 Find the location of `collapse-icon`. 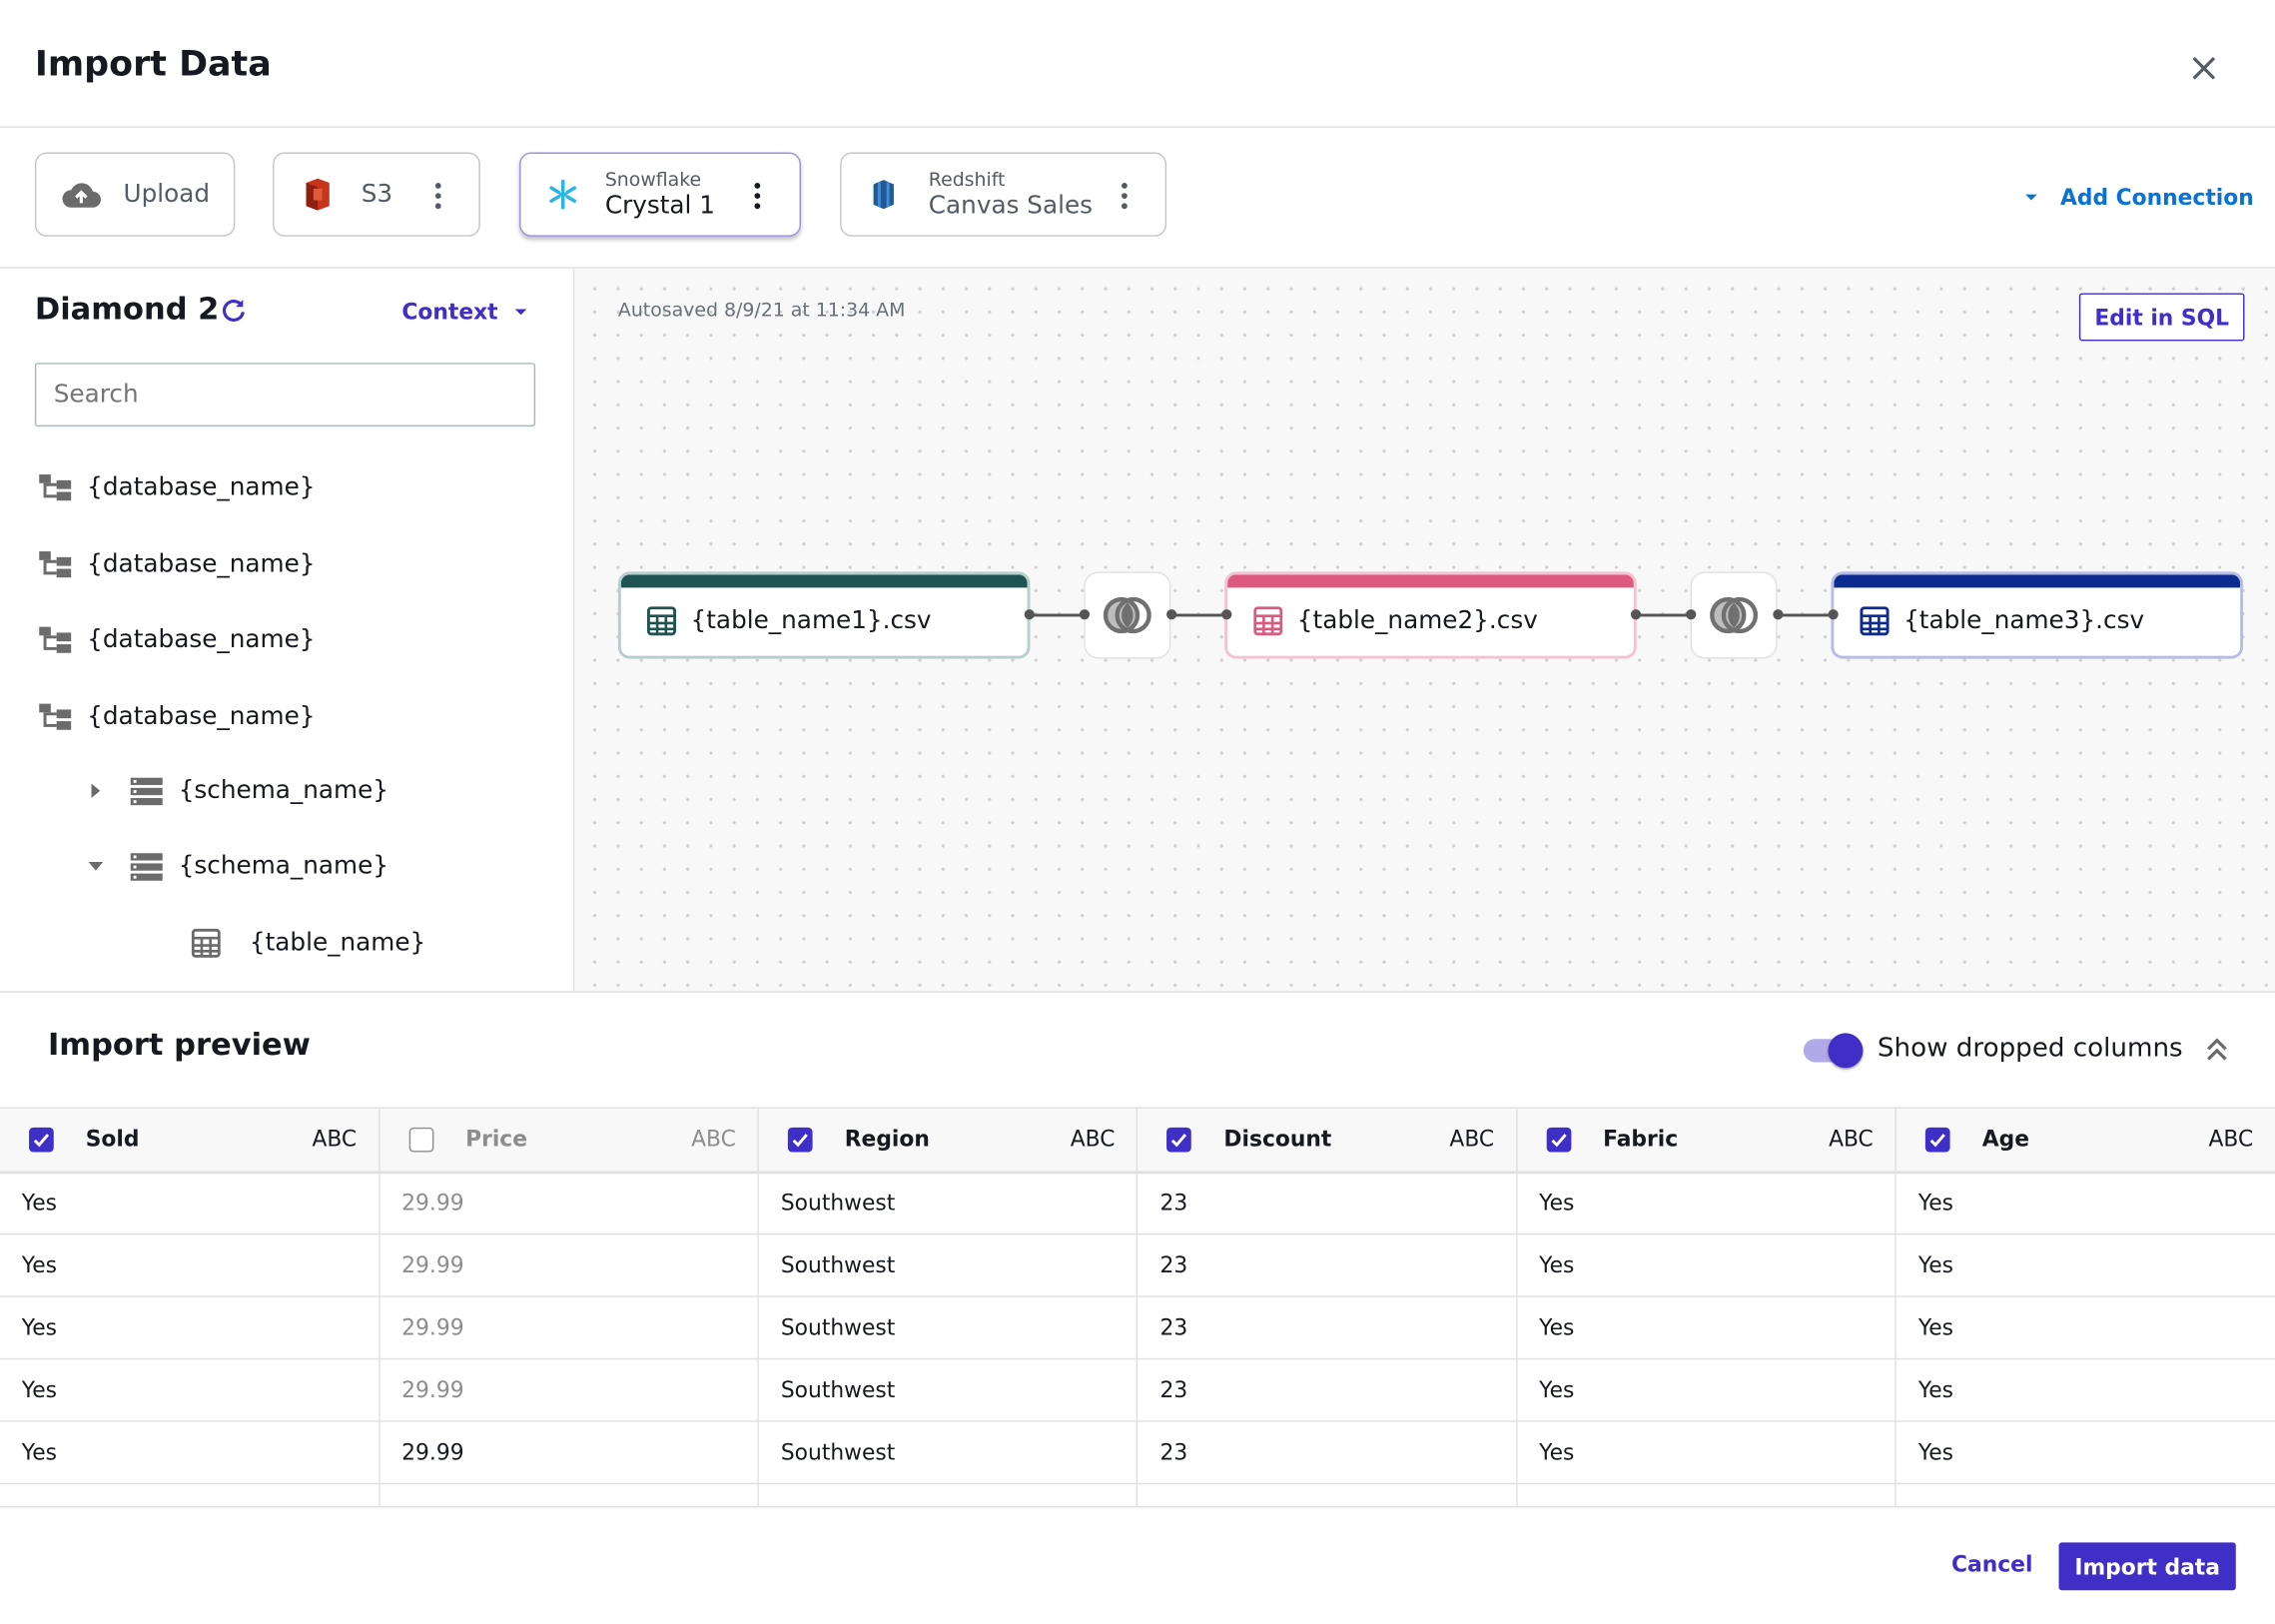

collapse-icon is located at coordinates (2217, 1049).